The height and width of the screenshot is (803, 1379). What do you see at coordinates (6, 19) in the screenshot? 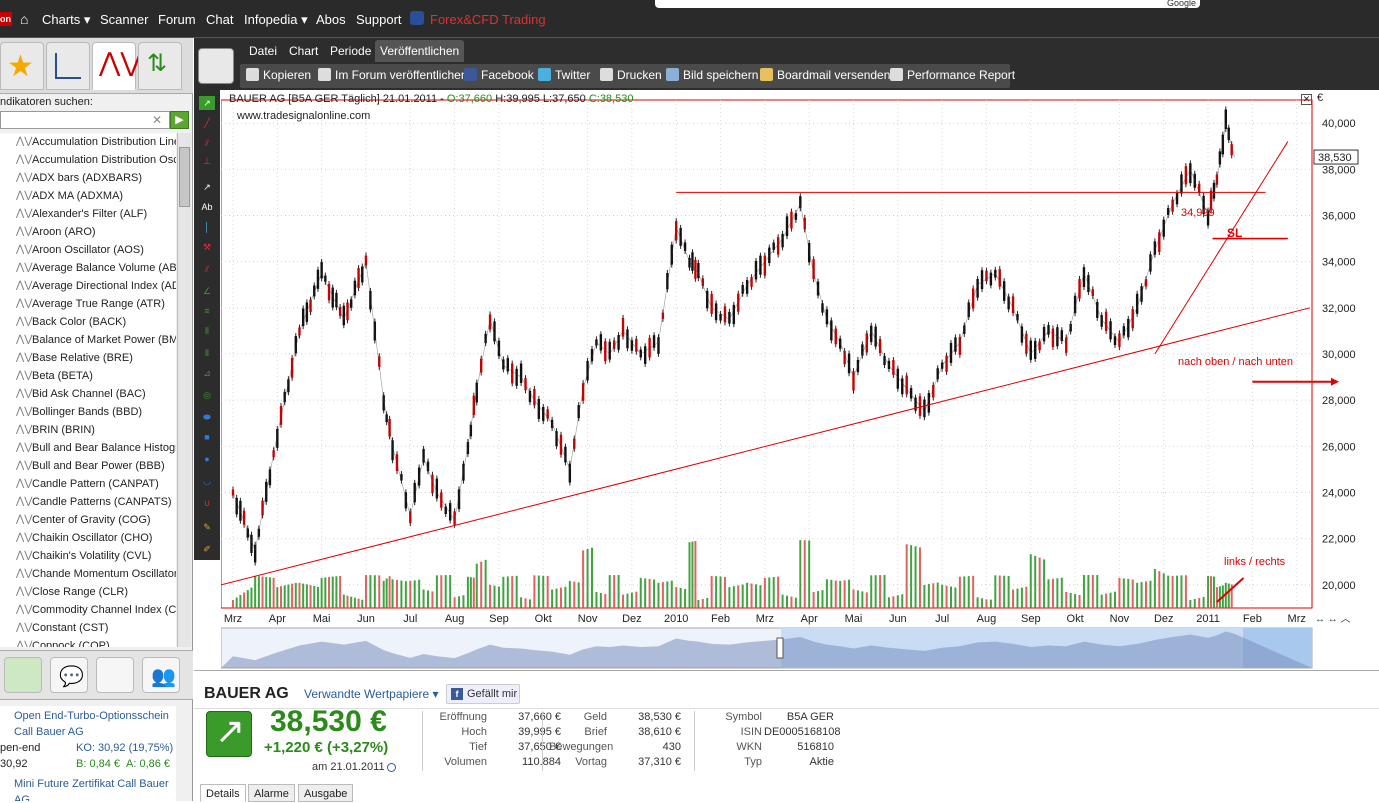
I see `site-logo: on` at bounding box center [6, 19].